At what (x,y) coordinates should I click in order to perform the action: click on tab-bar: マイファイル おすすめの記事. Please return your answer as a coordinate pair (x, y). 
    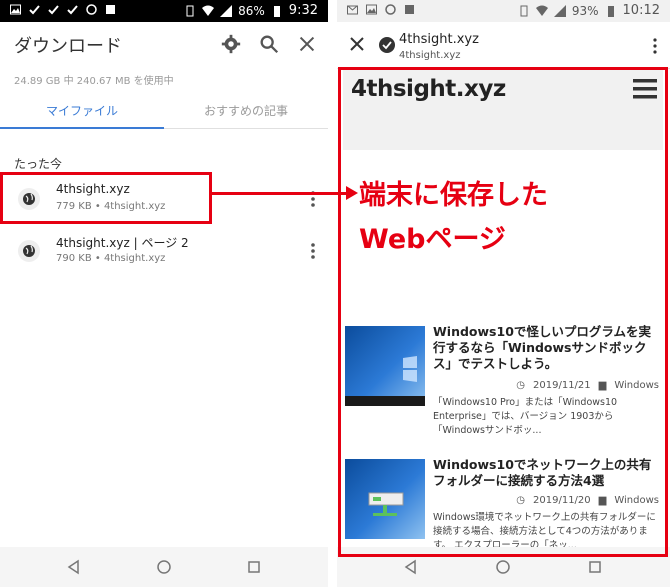
    Looking at the image, I should click on (164, 112).